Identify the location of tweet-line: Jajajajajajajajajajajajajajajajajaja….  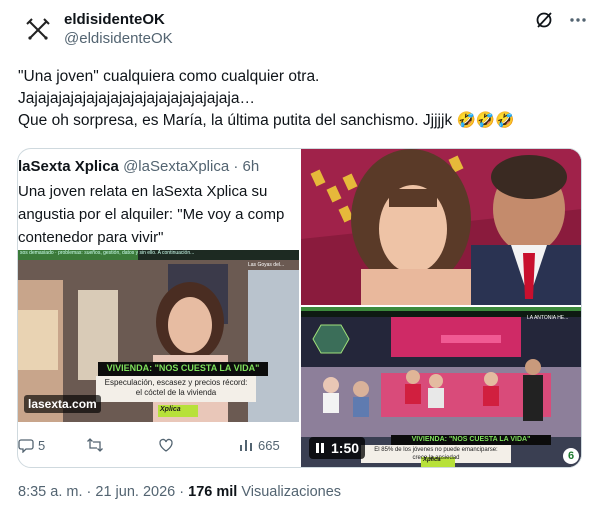
(136, 98).